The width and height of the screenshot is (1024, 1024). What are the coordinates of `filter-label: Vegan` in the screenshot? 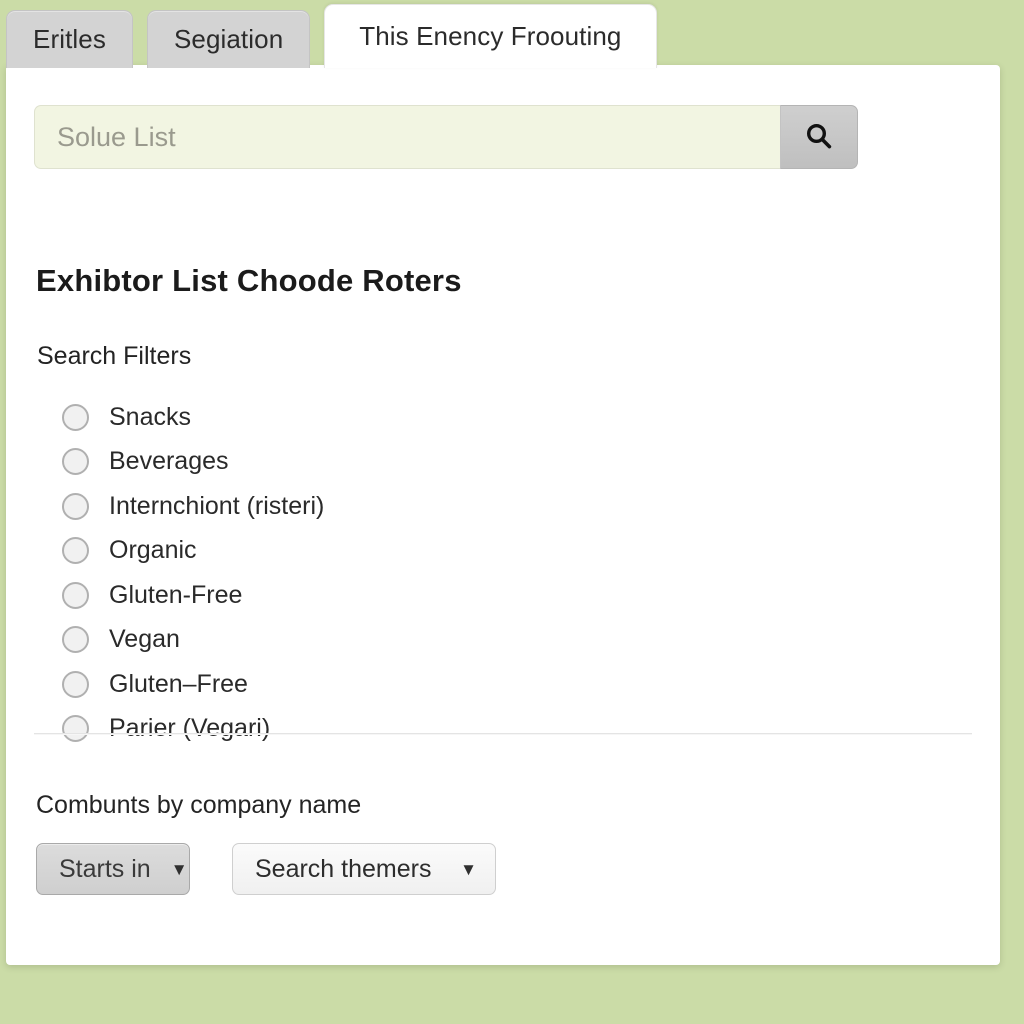 It's located at (144, 639).